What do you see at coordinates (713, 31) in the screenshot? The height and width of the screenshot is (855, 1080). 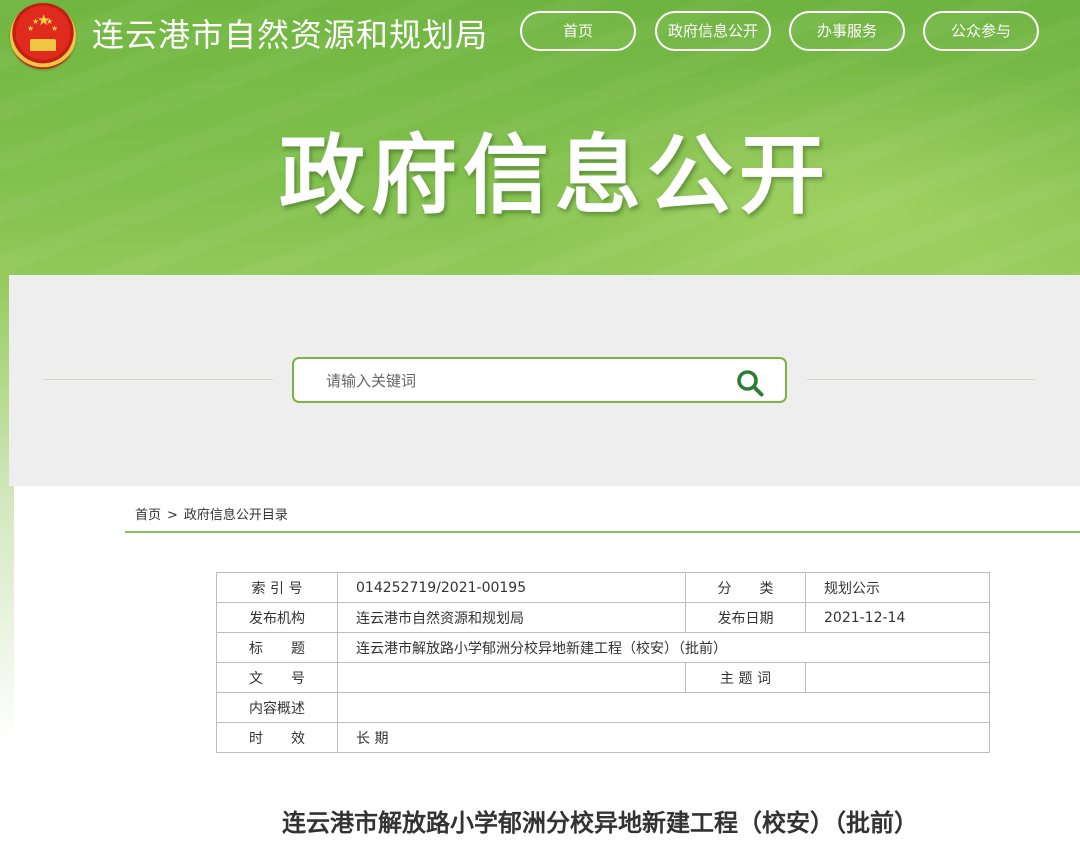 I see `nav-info-disclosure-button: 政府信息公开` at bounding box center [713, 31].